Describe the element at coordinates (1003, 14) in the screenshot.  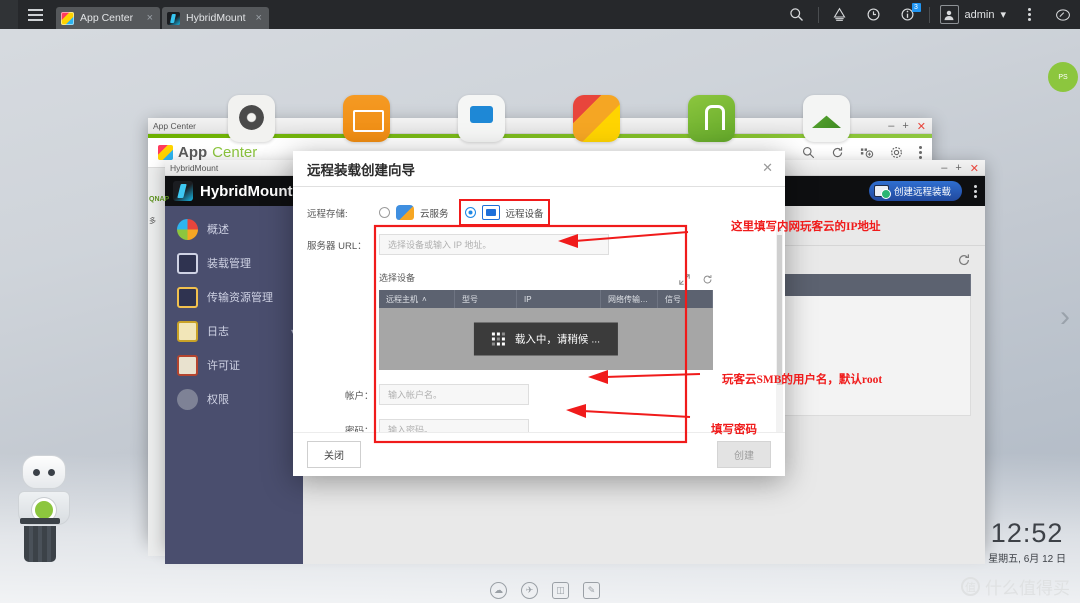
I see `chevron-down-icon: ▾` at that location.